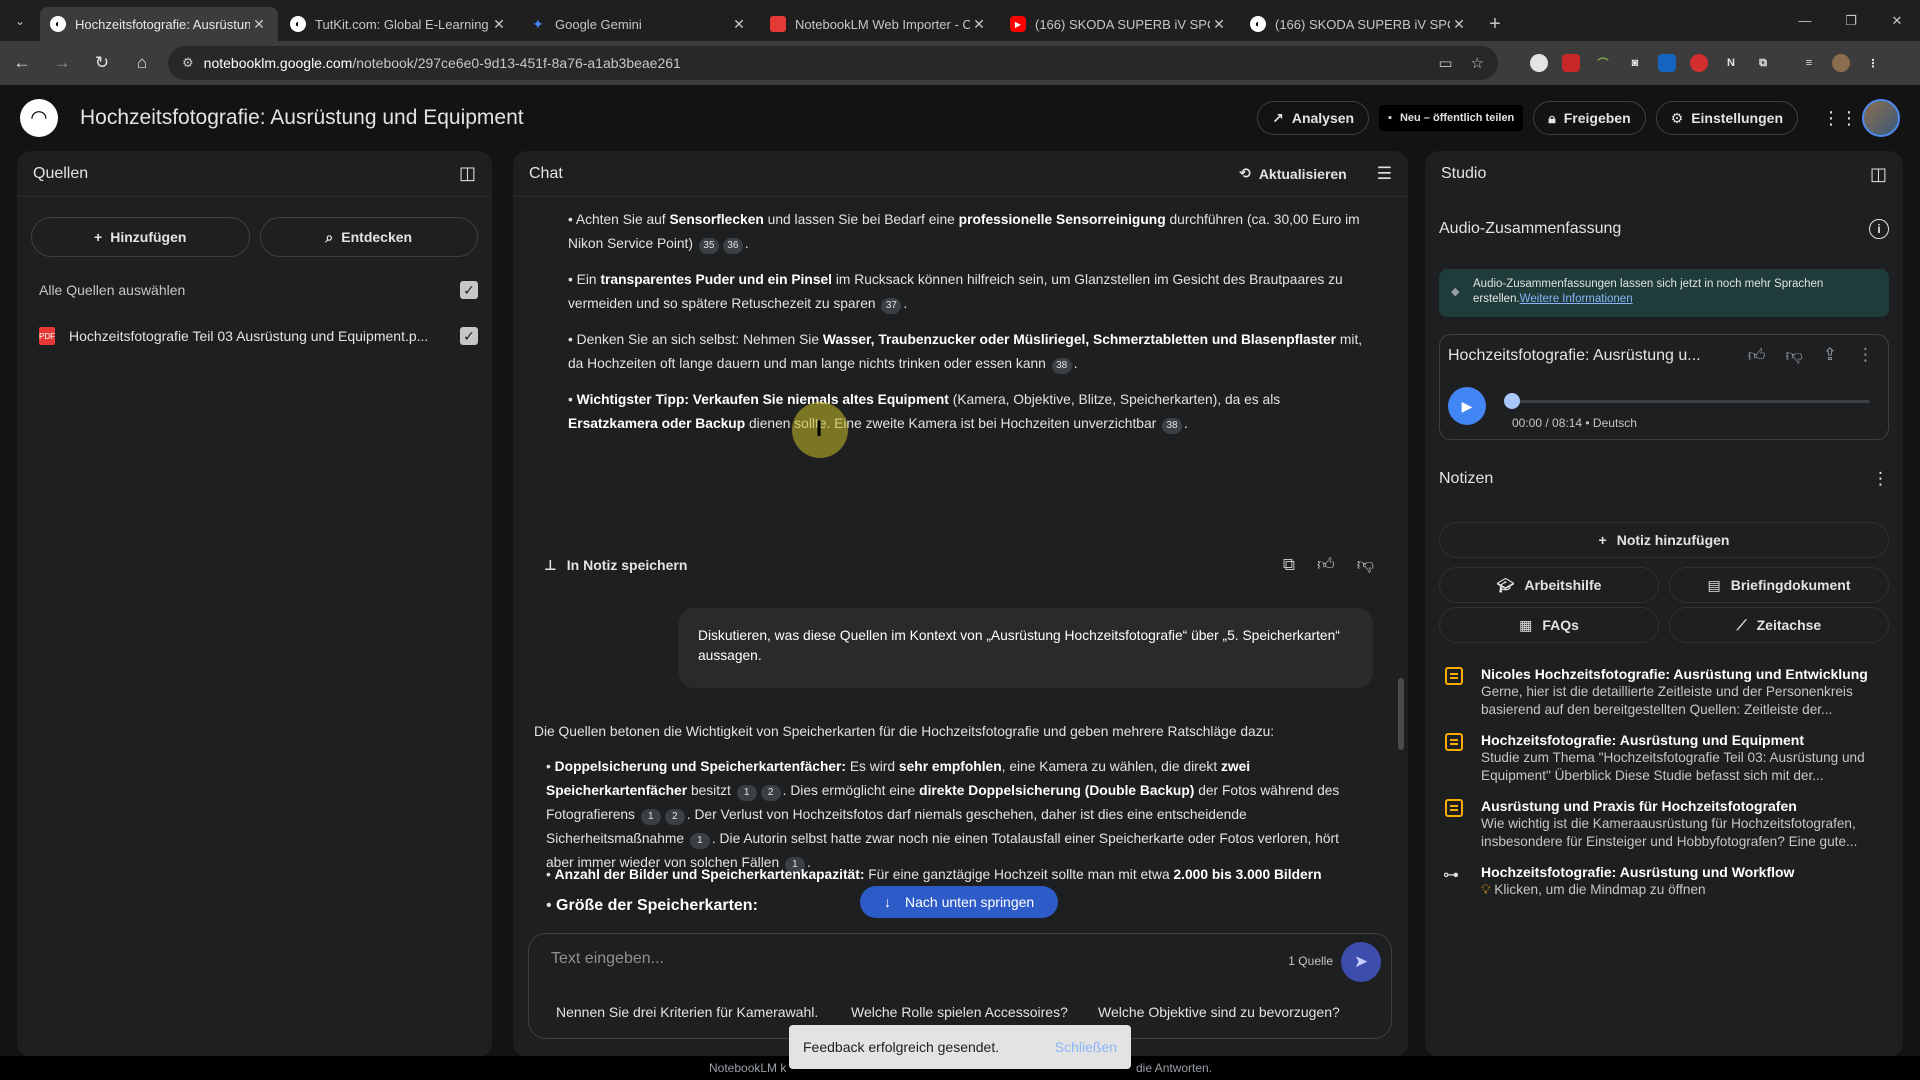  Describe the element at coordinates (1635, 63) in the screenshot. I see `camera-extension-icon: ◙` at that location.